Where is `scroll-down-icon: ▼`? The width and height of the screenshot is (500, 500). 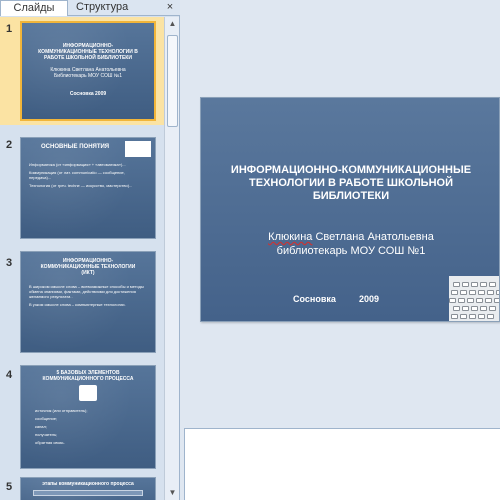
scroll-down-icon: ▼ is located at coordinates (172, 493).